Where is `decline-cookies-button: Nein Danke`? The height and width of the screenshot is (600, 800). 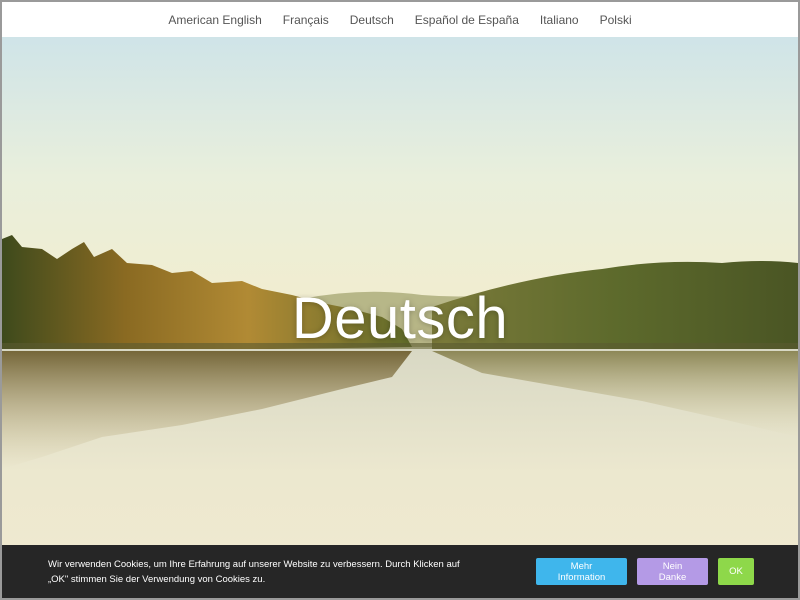
decline-cookies-button: Nein Danke is located at coordinates (672, 571).